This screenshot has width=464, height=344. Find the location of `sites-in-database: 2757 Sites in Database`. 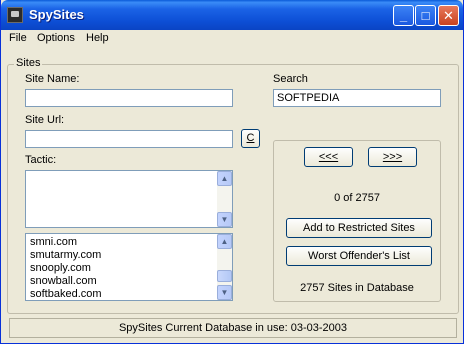

sites-in-database: 2757 Sites in Database is located at coordinates (357, 288).